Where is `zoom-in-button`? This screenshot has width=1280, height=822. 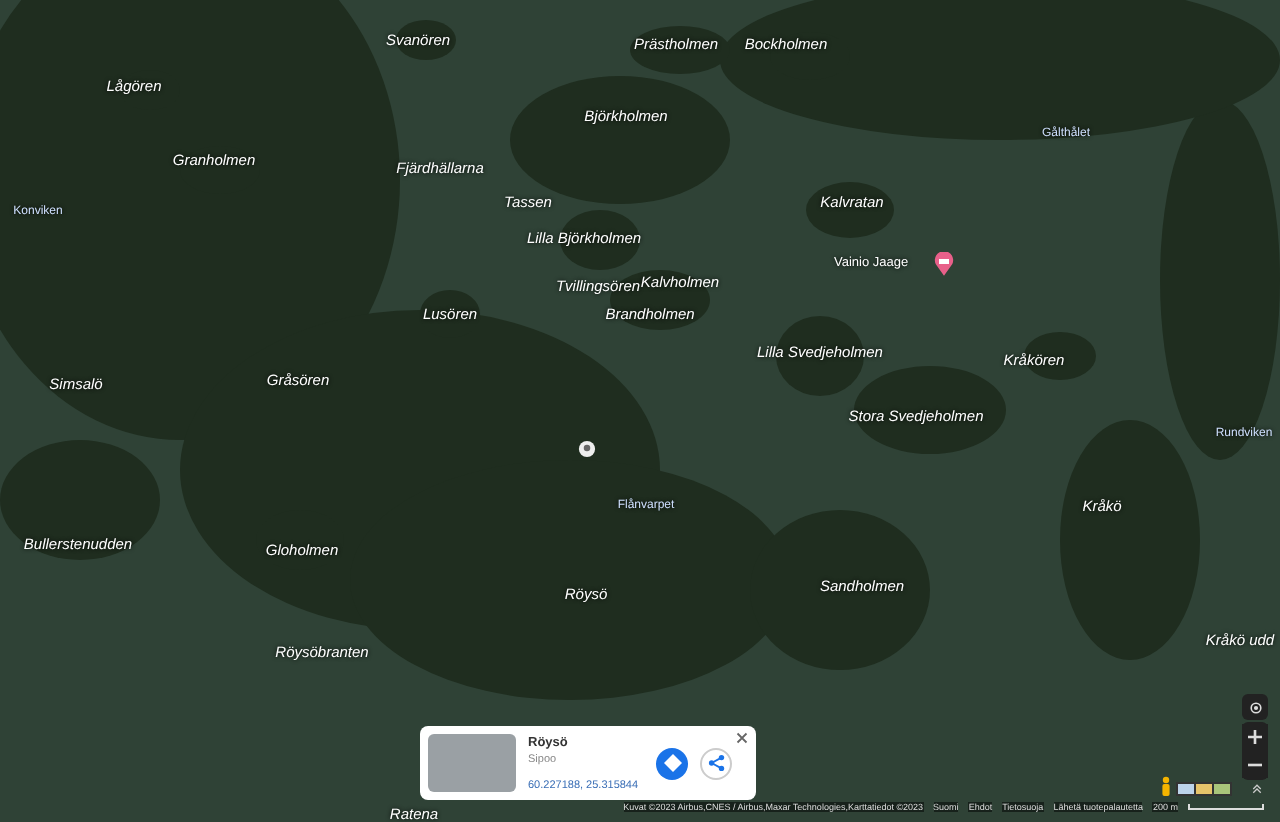 zoom-in-button is located at coordinates (1255, 737).